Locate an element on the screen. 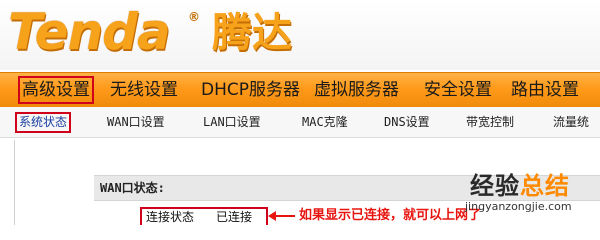 This screenshot has height=240, width=600. sub-nav-bandwidth-control: 带宽控制 is located at coordinates (490, 122).